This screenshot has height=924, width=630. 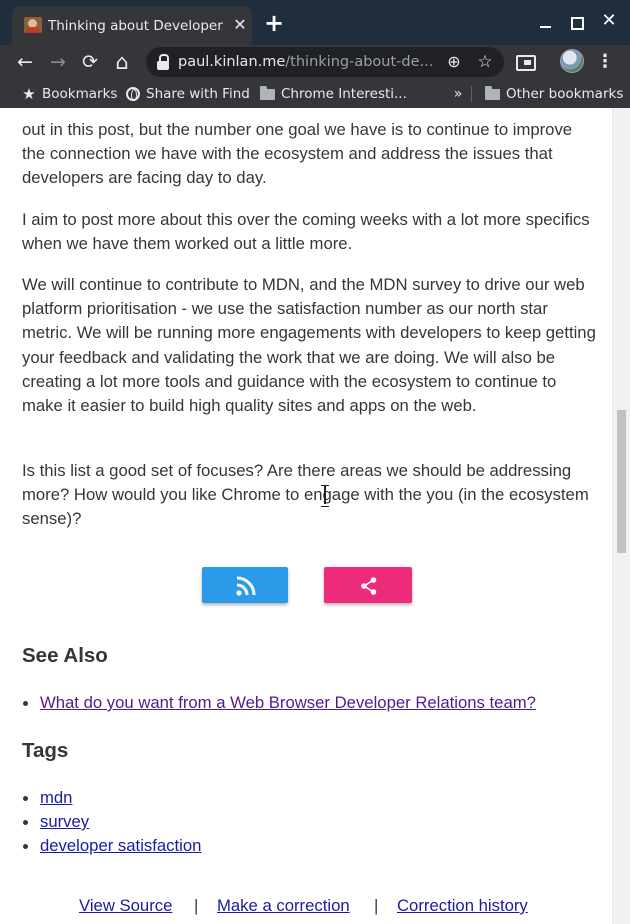 I want to click on see-also-heading: See Also, so click(x=65, y=655).